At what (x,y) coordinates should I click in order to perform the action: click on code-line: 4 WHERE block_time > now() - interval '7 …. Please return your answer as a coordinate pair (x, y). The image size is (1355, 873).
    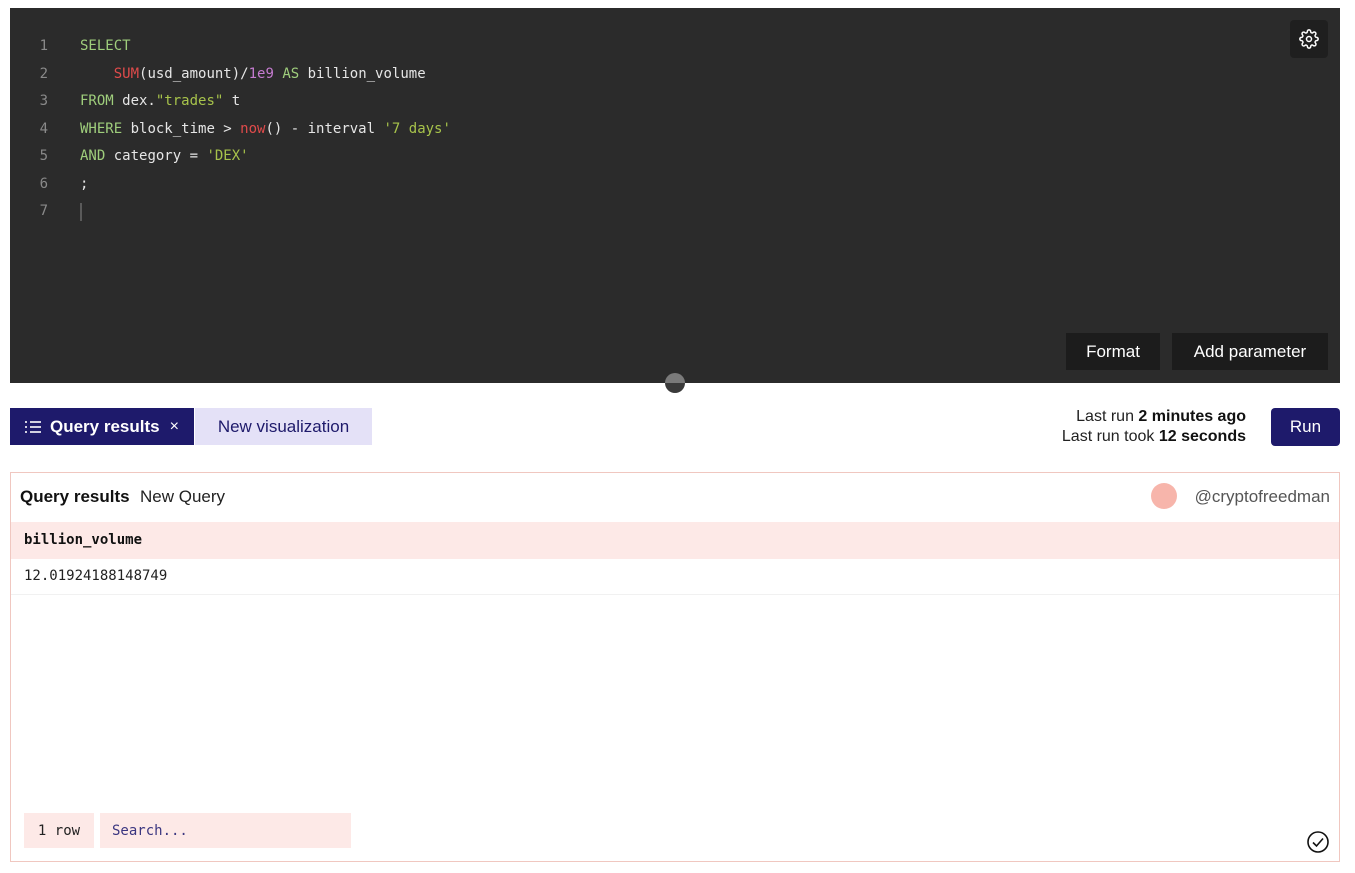
    Looking at the image, I should click on (675, 129).